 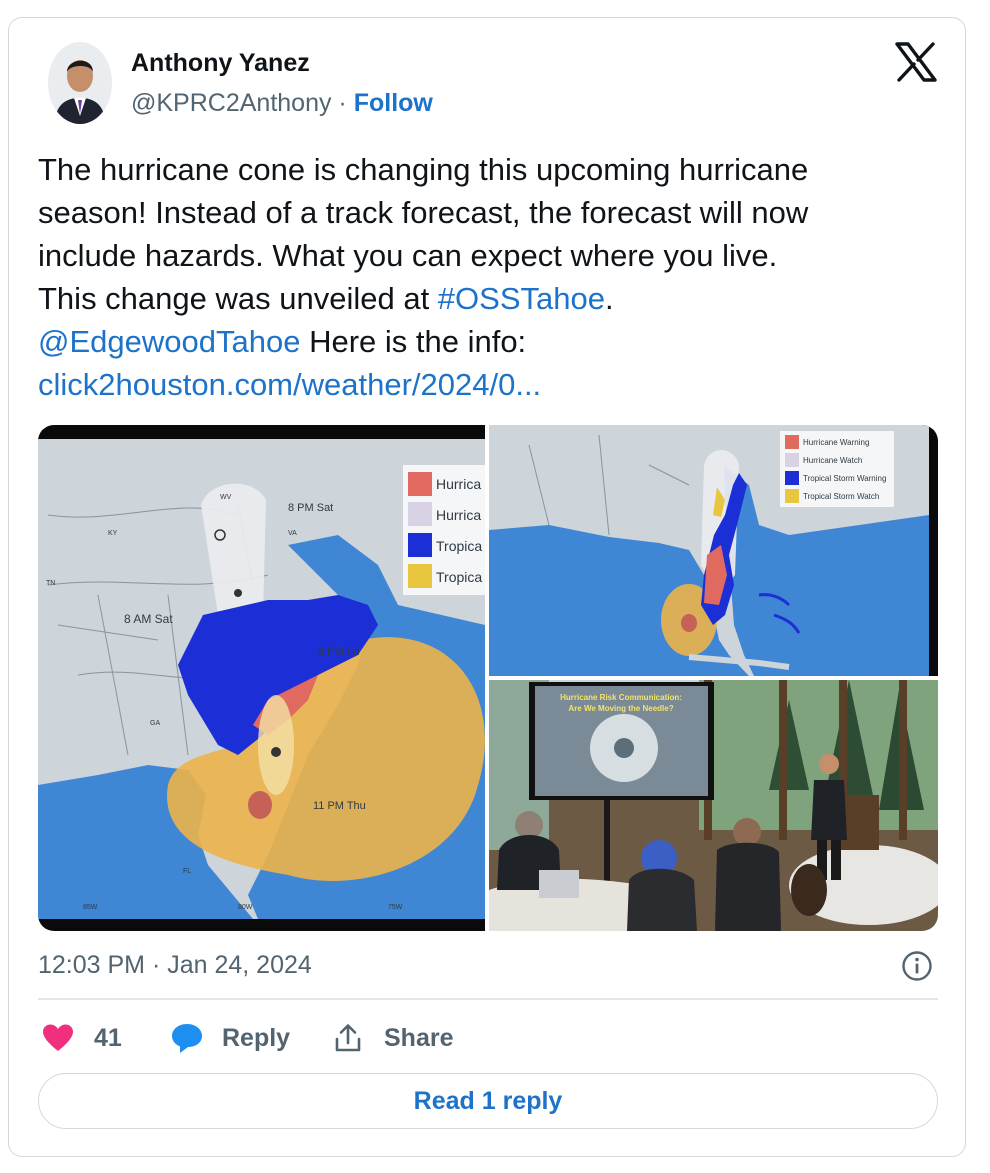 I want to click on tweet-line: This change was unveiled at #OSSTahoe., so click(x=488, y=298).